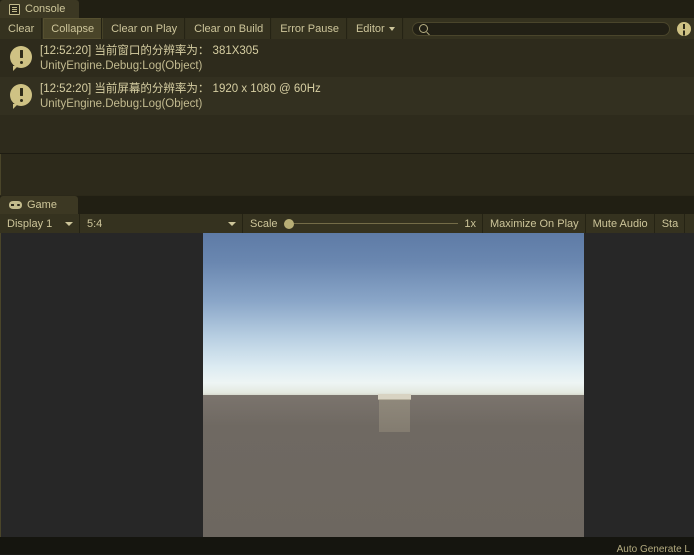 Image resolution: width=694 pixels, height=555 pixels. I want to click on cube-object, so click(394, 416).